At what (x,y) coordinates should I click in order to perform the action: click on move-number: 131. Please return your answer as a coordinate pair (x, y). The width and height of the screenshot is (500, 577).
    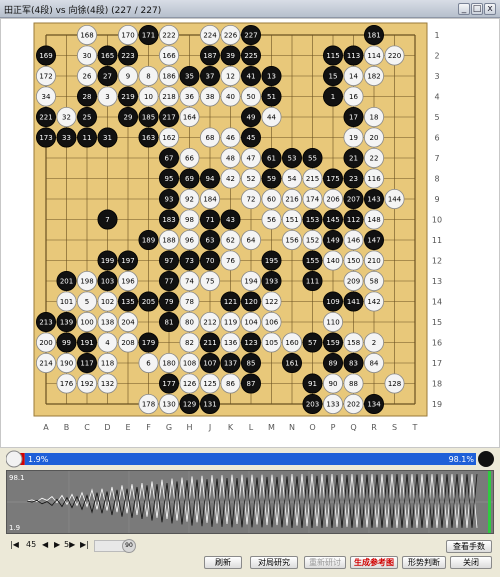
    Looking at the image, I should click on (209, 405).